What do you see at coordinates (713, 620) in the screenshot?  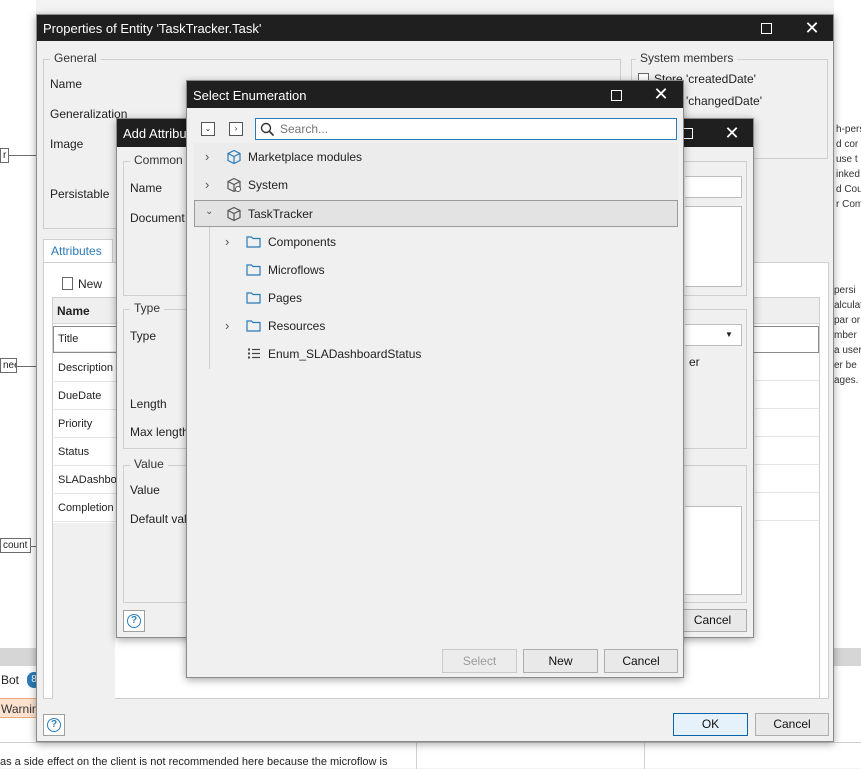 I see `add-attribute-cancel-button: Cancel` at bounding box center [713, 620].